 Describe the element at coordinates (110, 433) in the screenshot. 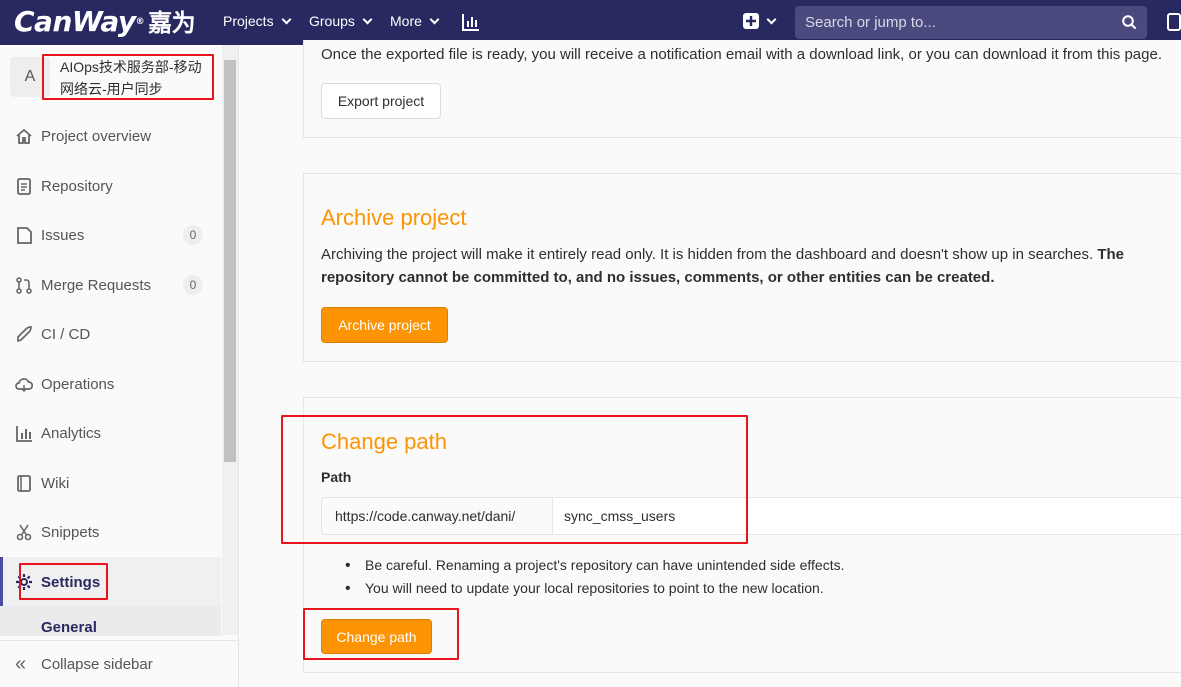

I see `sidebar-item-analytics: Analytics` at that location.